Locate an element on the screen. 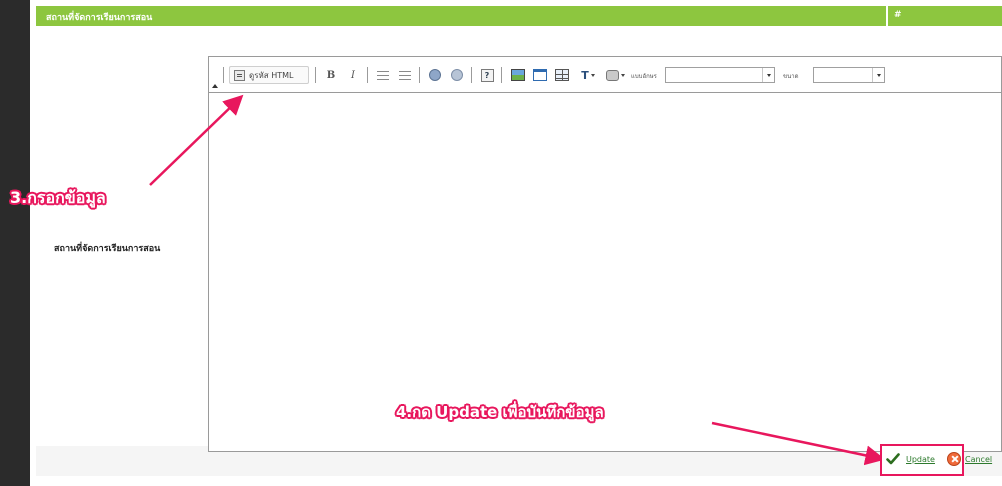 The image size is (1002, 486). step-3-annotation: 3.กรอกข้อมูล is located at coordinates (58, 197).